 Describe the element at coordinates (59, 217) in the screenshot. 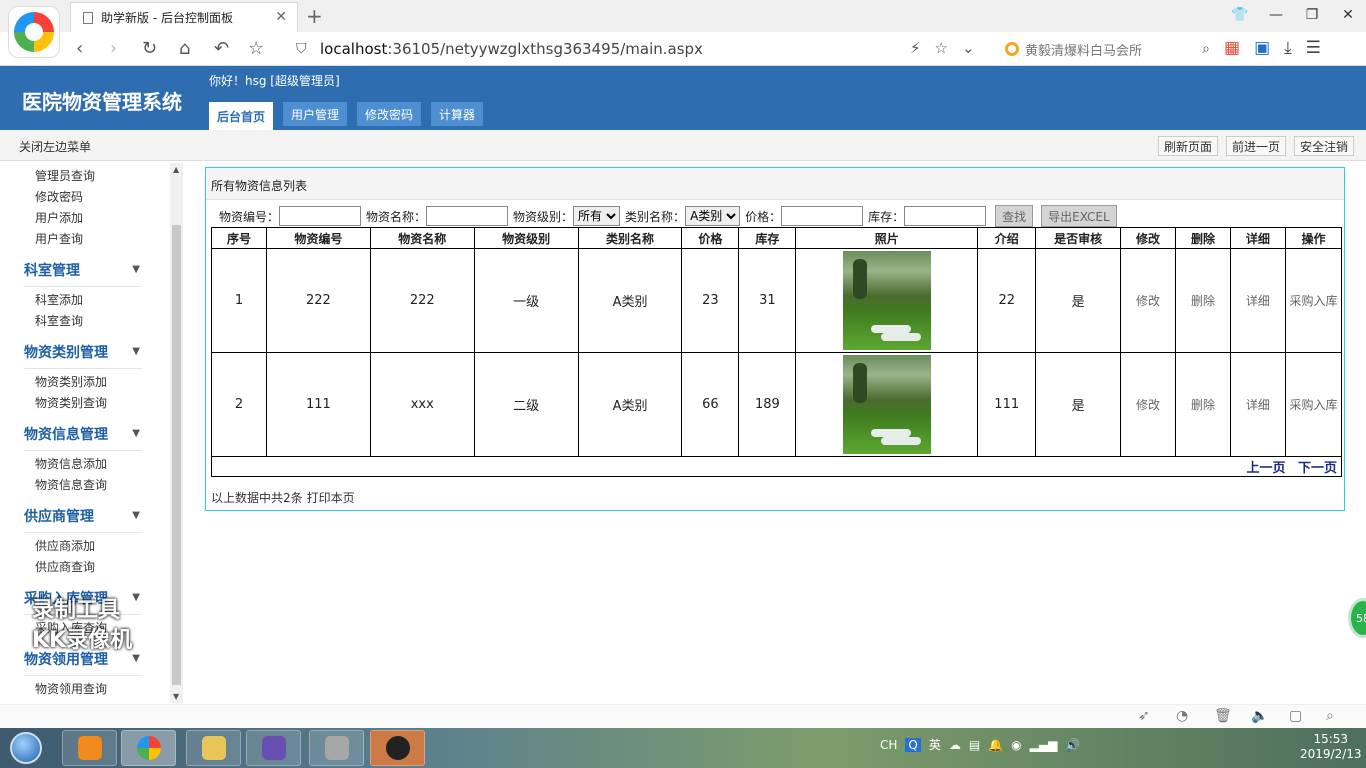

I see `sidebar-item-user-add: 用户添加` at that location.